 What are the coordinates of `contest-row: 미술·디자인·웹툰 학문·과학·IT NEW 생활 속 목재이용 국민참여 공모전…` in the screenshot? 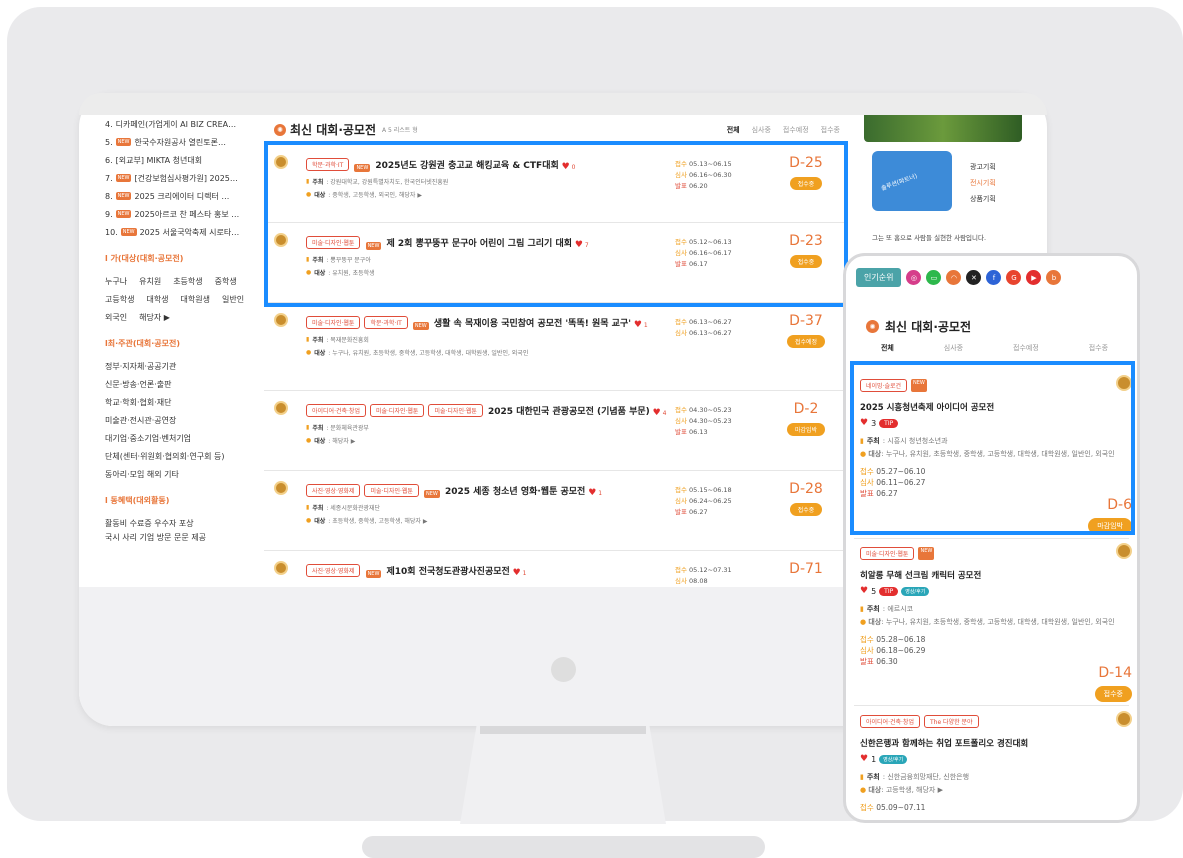 It's located at (556, 347).